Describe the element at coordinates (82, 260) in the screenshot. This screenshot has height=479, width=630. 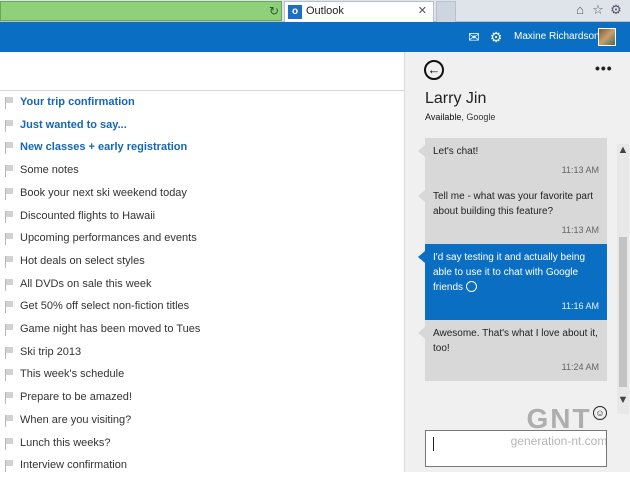
I see `mail-subject: Hot deals on select styles` at that location.